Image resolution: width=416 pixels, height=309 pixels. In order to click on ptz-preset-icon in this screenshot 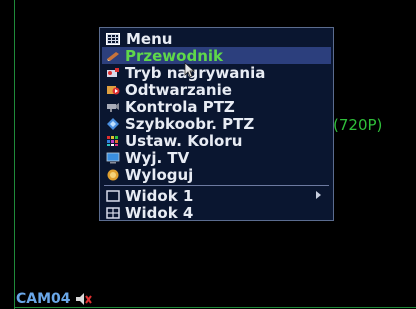, I will do `click(113, 123)`.